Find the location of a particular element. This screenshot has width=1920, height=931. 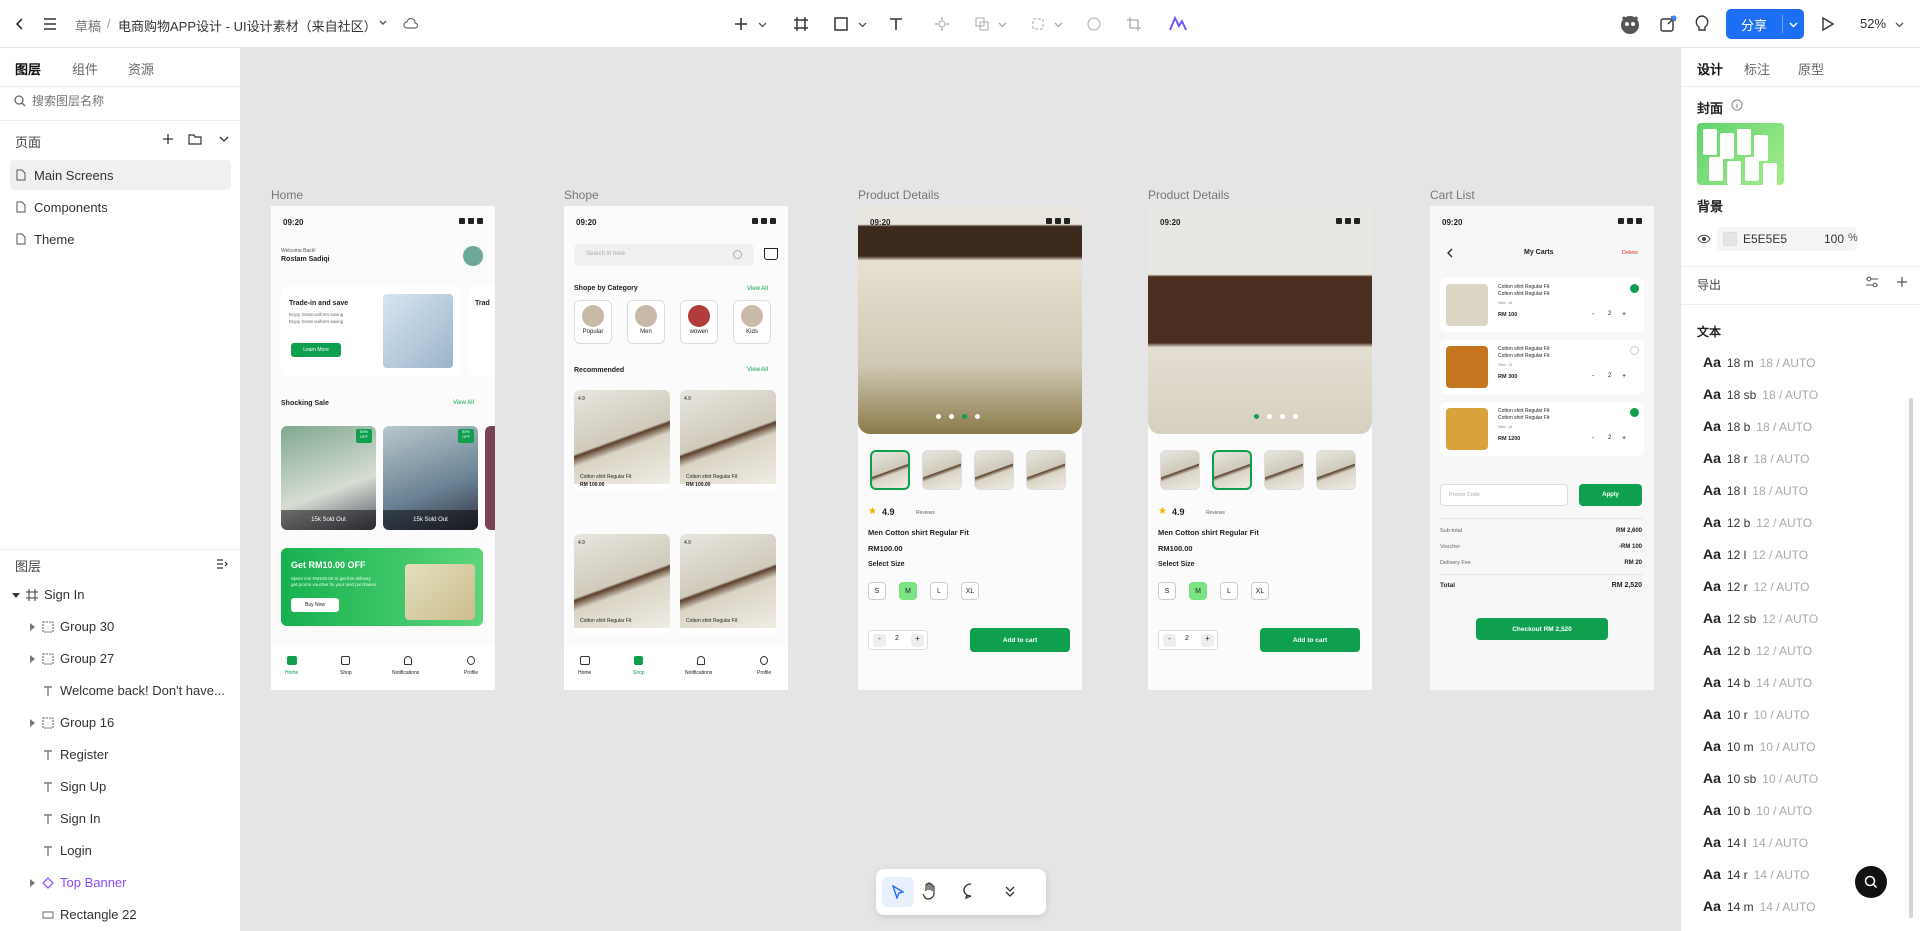

tab-annotate: 标注 is located at coordinates (1757, 68).